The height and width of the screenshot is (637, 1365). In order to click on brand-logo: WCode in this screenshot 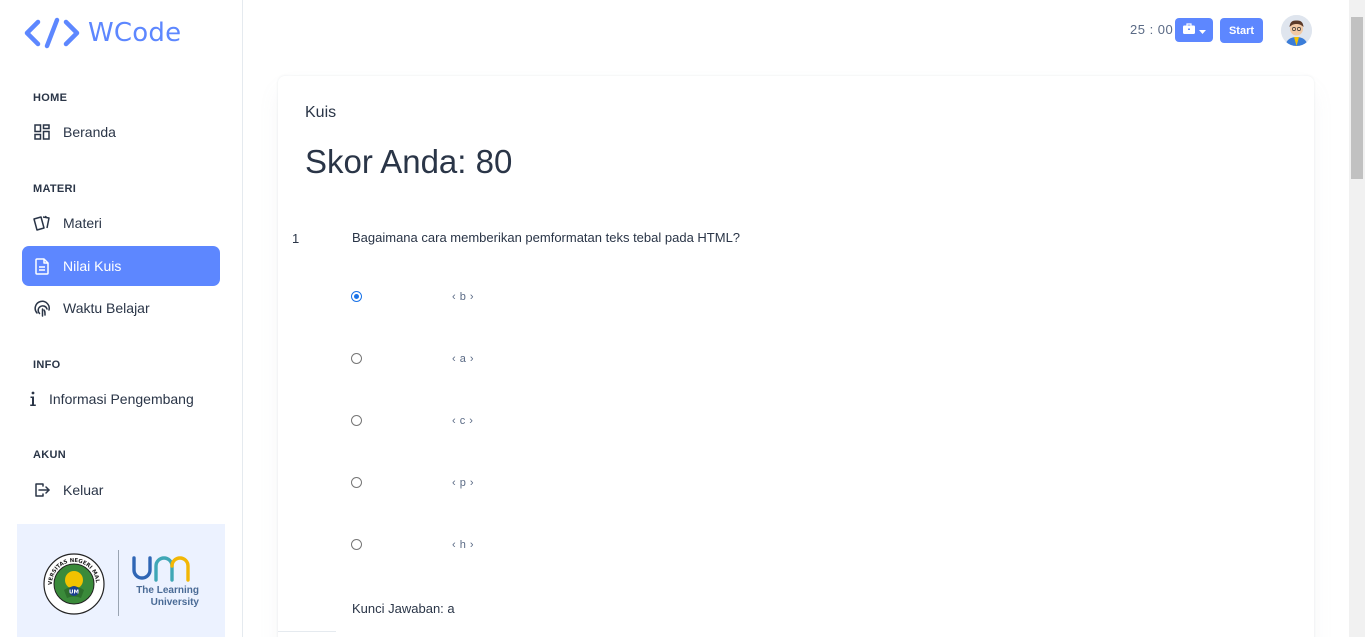, I will do `click(101, 33)`.